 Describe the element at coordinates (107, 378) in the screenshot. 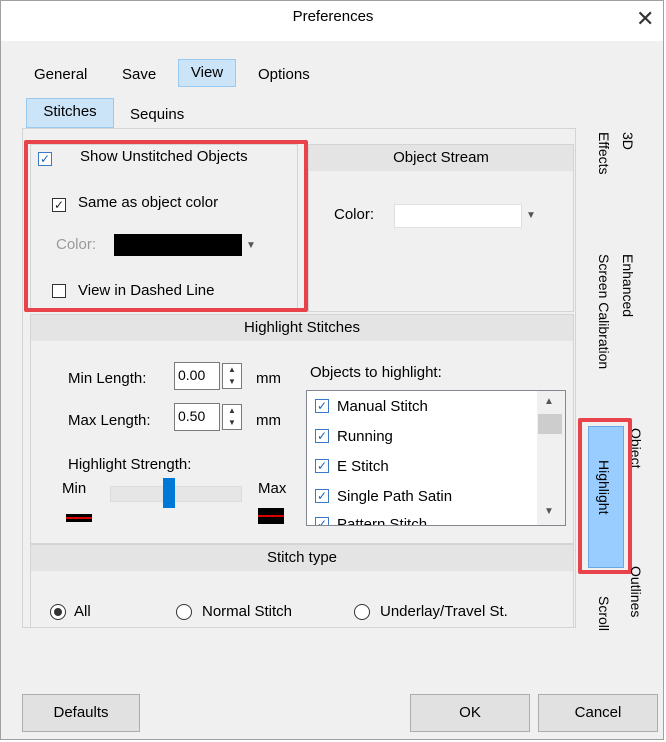

I see `min-length-label: Min Length:` at that location.